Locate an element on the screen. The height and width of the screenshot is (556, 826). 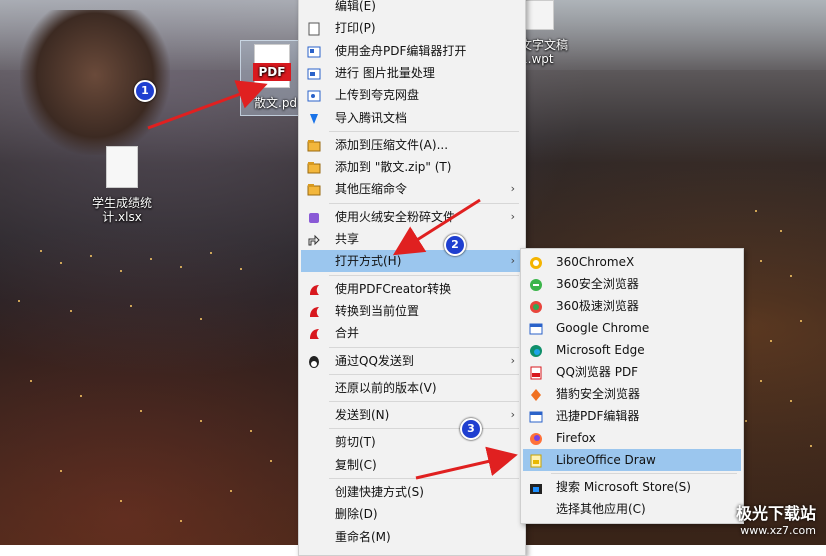
watermark: 极光下载站 www.xz7.com is located at coordinates (776, 518).